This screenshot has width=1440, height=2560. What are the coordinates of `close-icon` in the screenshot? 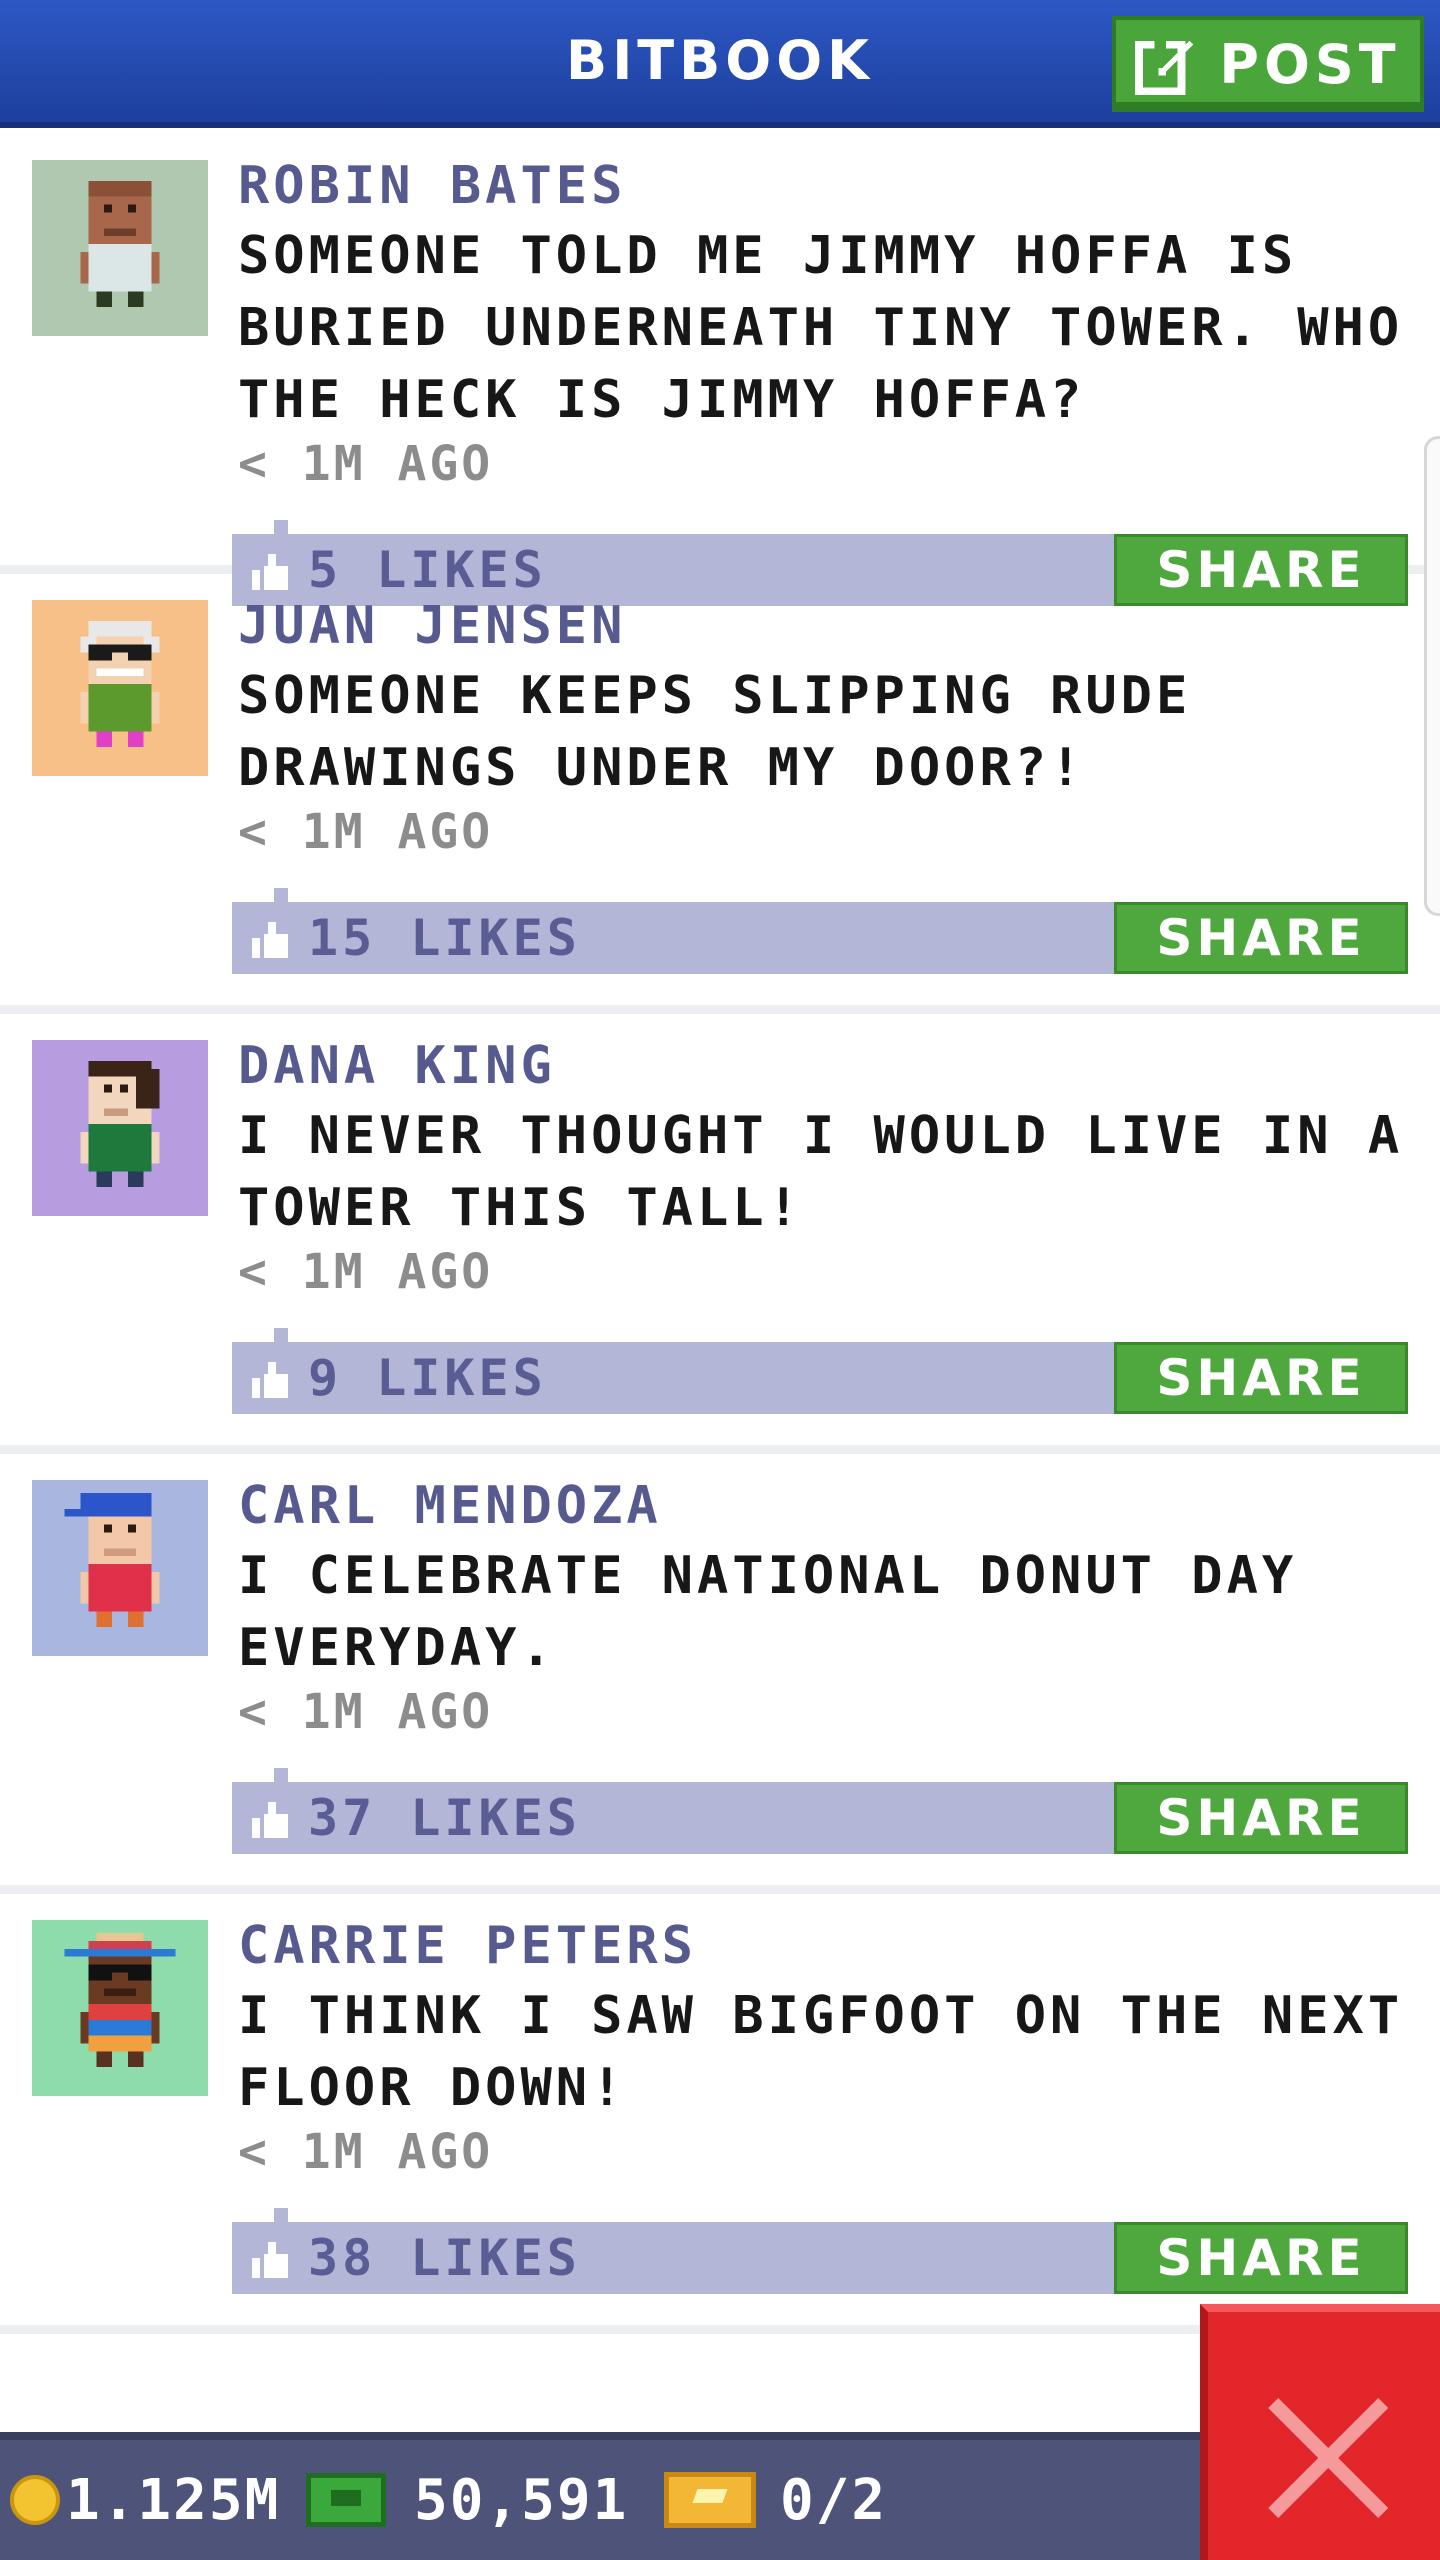 It's located at (1328, 2458).